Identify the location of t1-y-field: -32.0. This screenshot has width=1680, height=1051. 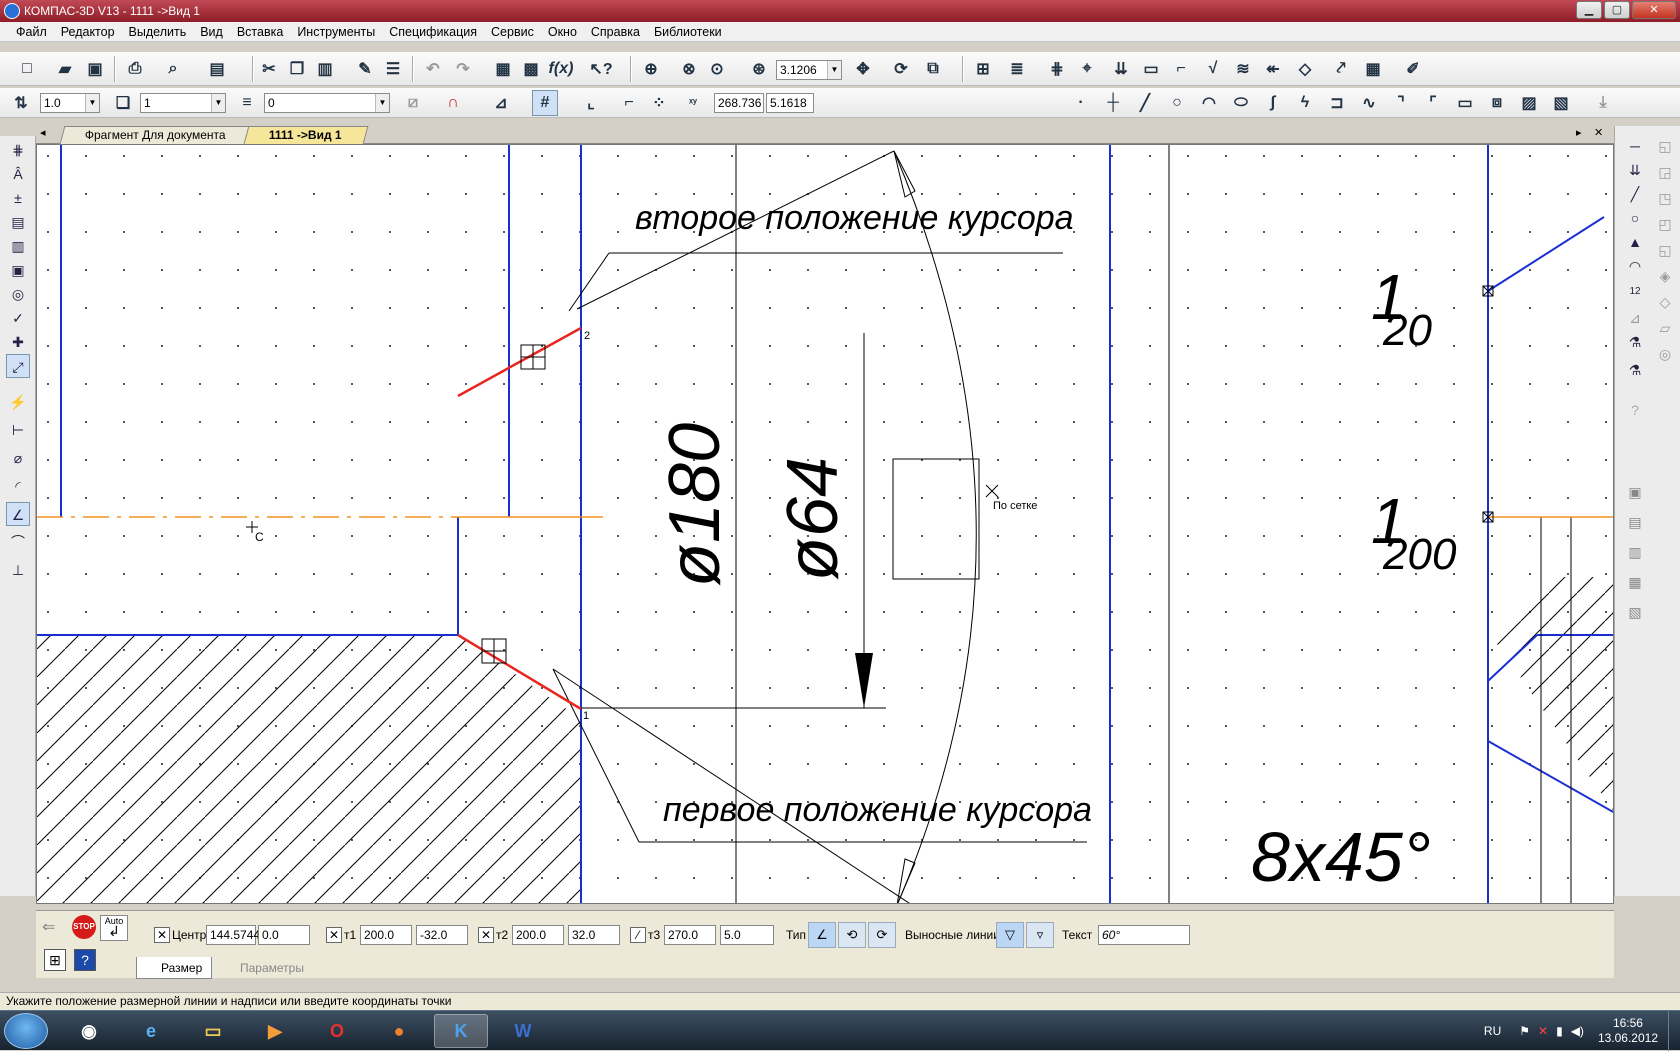
(442, 935).